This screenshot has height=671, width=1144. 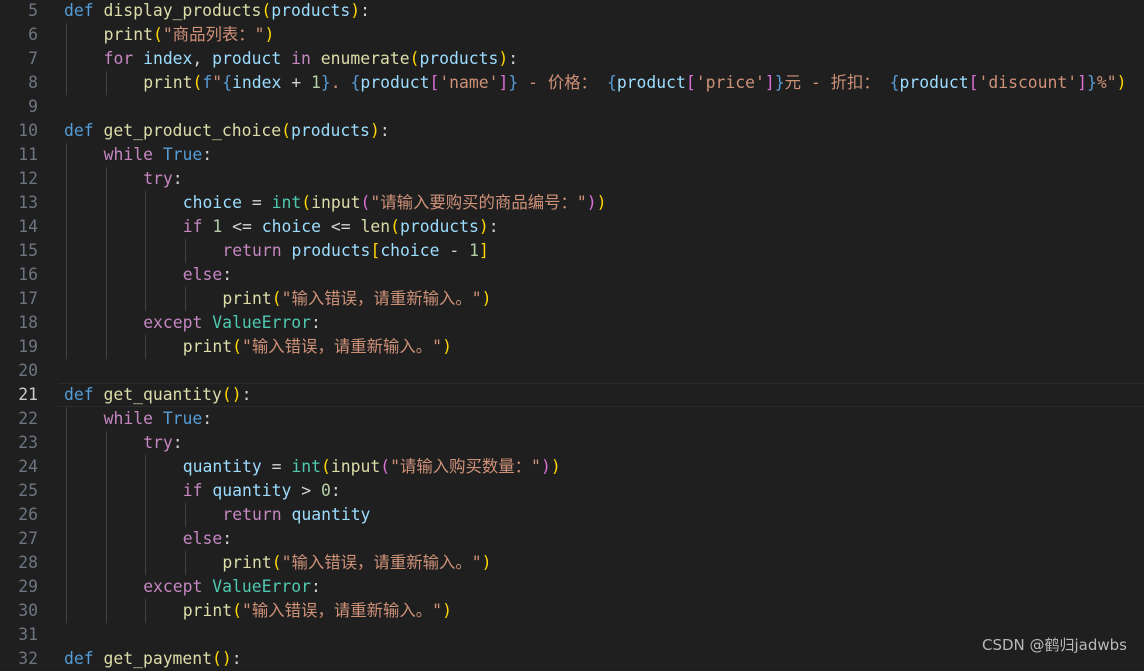 What do you see at coordinates (572, 371) in the screenshot?
I see `code-line: 20` at bounding box center [572, 371].